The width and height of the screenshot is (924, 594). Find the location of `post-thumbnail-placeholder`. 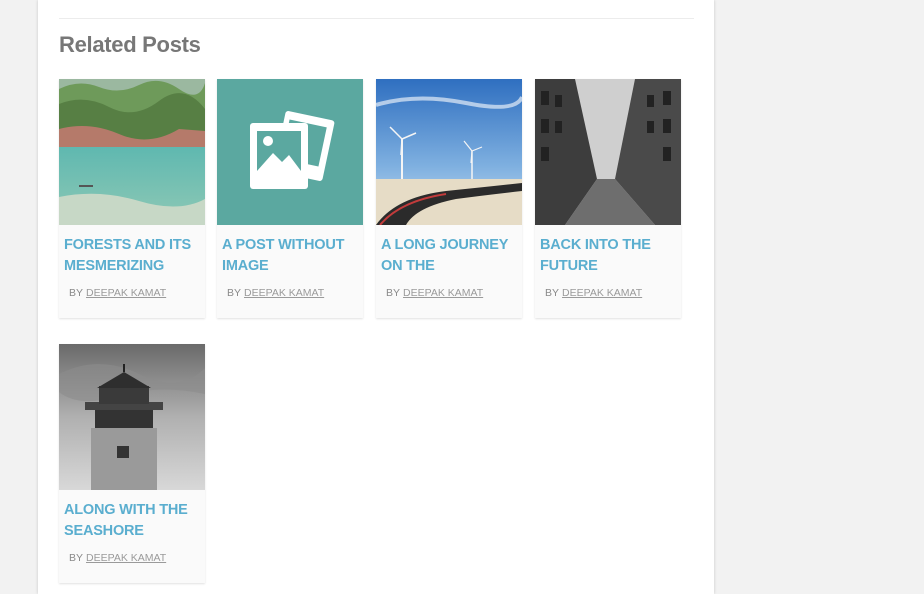

post-thumbnail-placeholder is located at coordinates (290, 152).